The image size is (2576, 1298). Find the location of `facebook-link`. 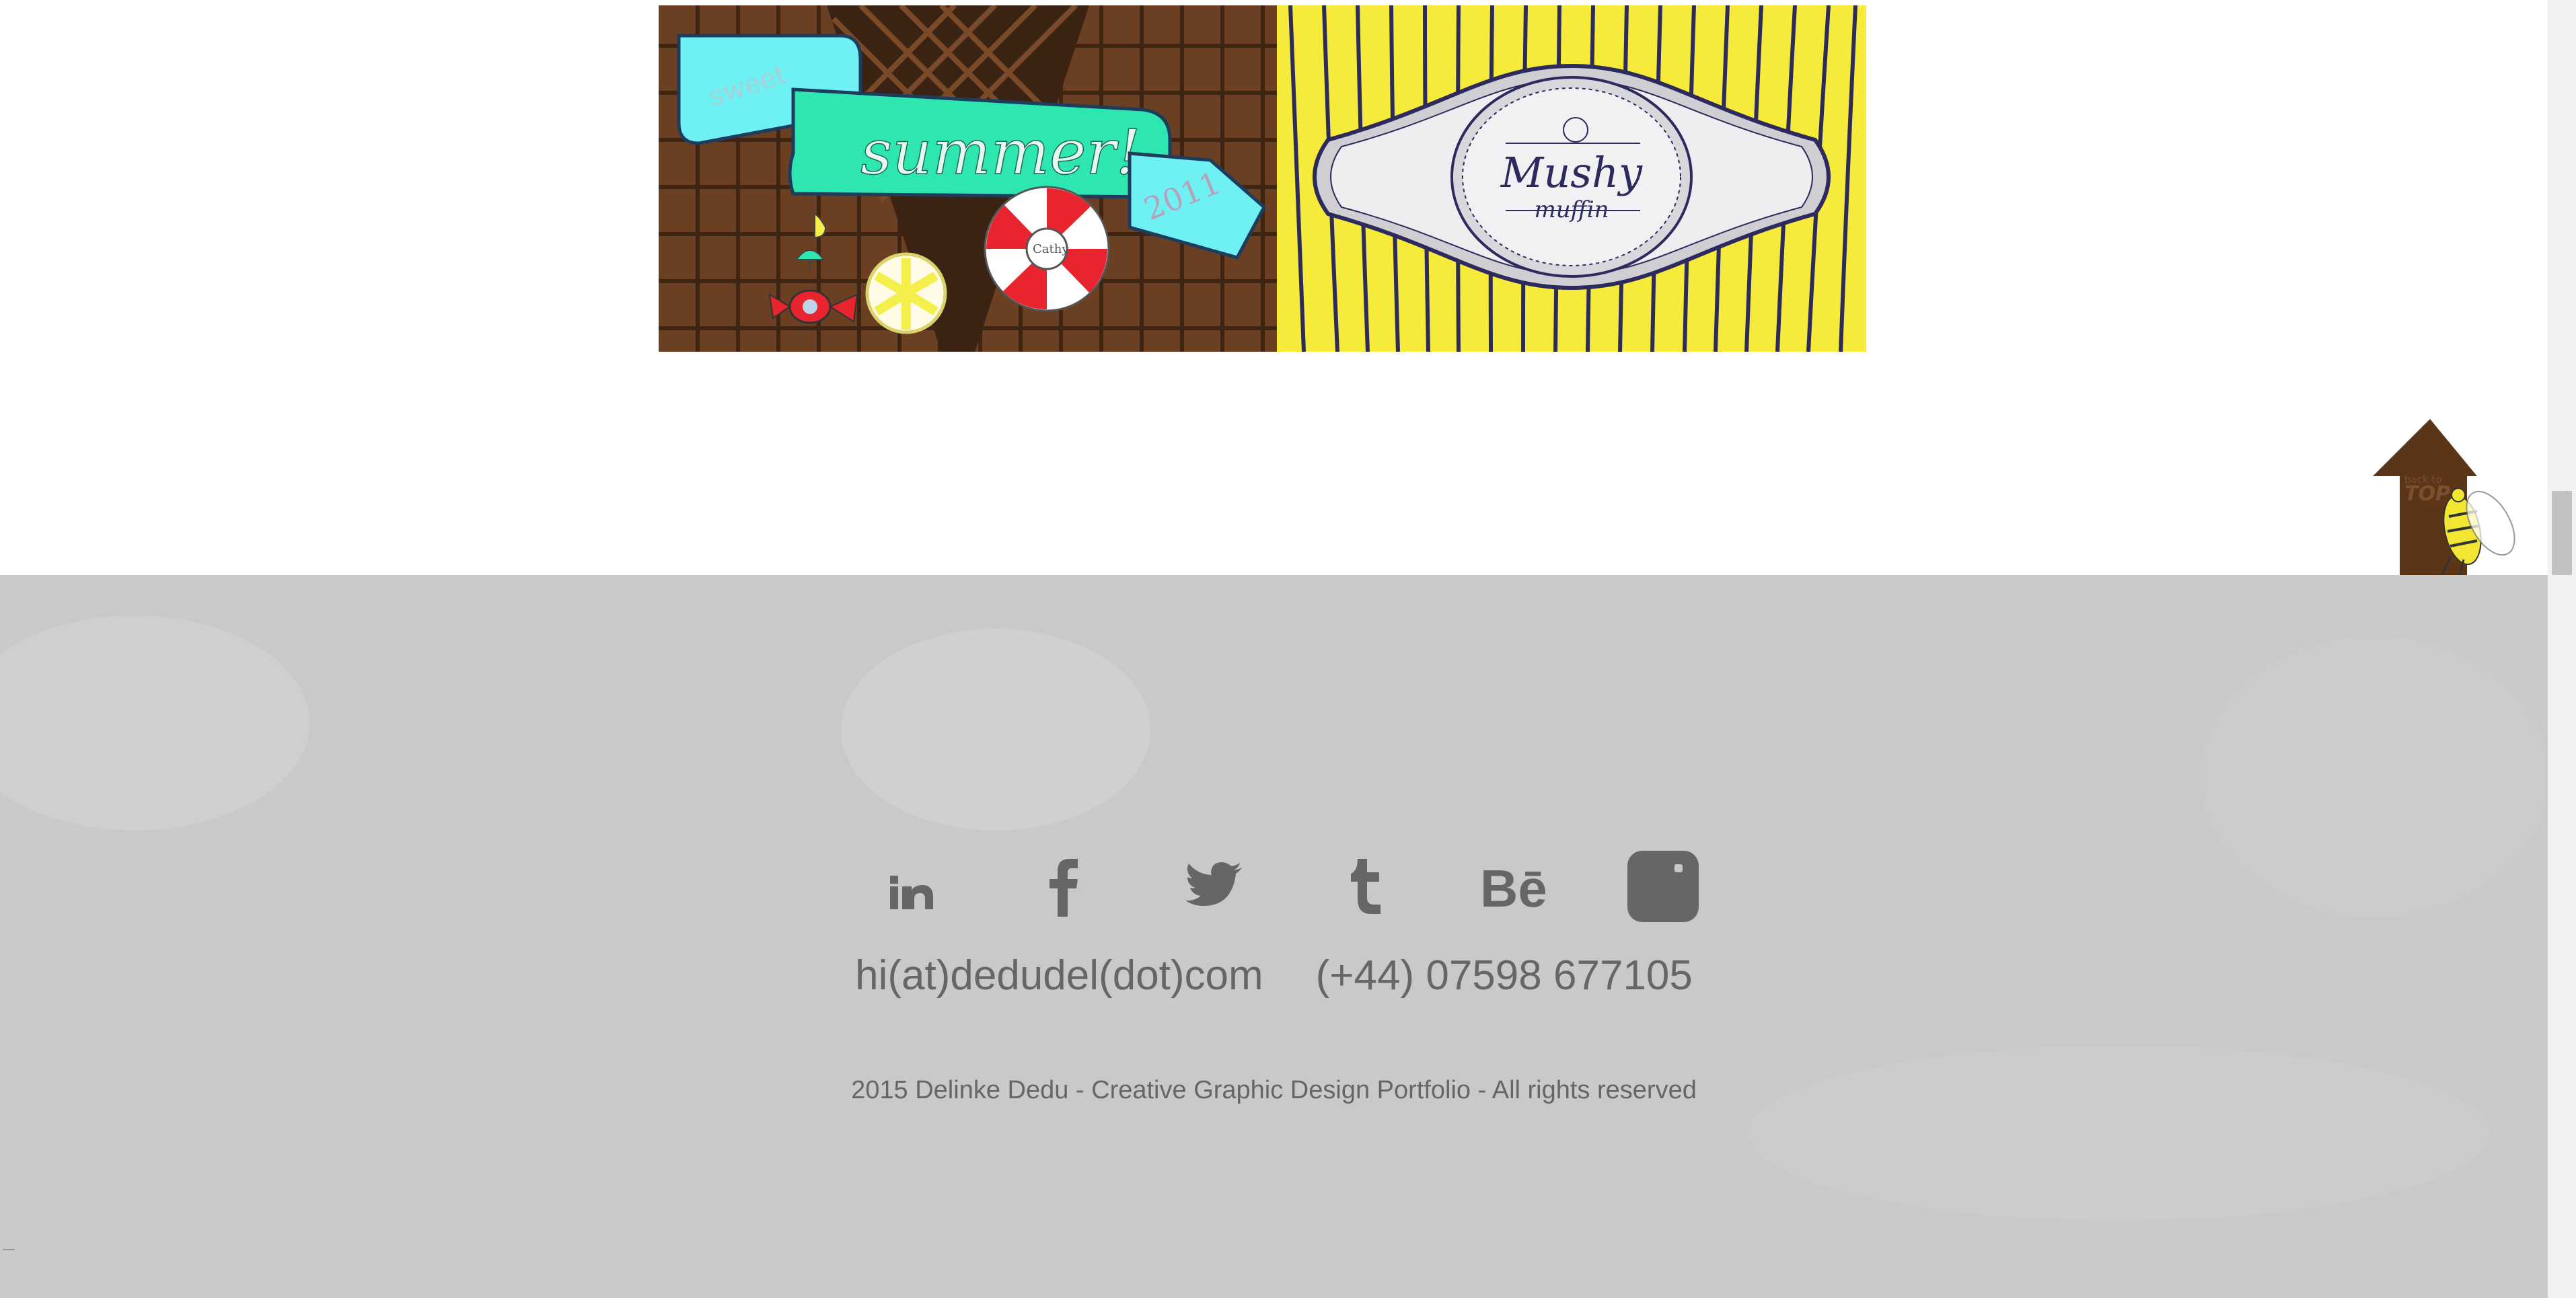

facebook-link is located at coordinates (1063, 886).